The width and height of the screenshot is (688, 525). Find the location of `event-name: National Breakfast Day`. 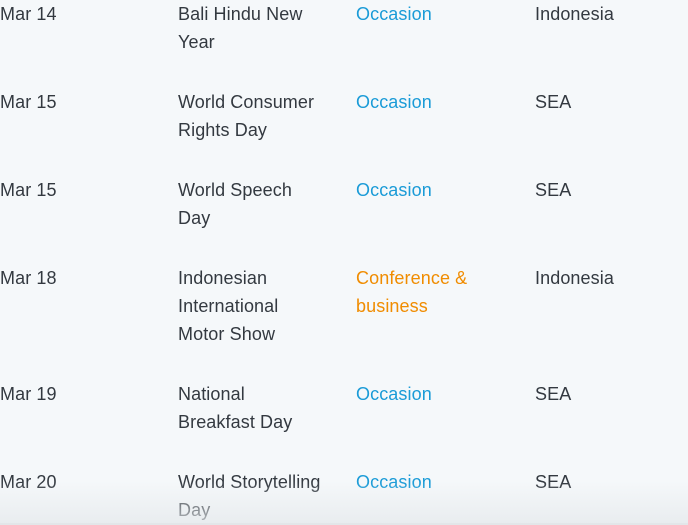

event-name: National Breakfast Day is located at coordinates (258, 408).